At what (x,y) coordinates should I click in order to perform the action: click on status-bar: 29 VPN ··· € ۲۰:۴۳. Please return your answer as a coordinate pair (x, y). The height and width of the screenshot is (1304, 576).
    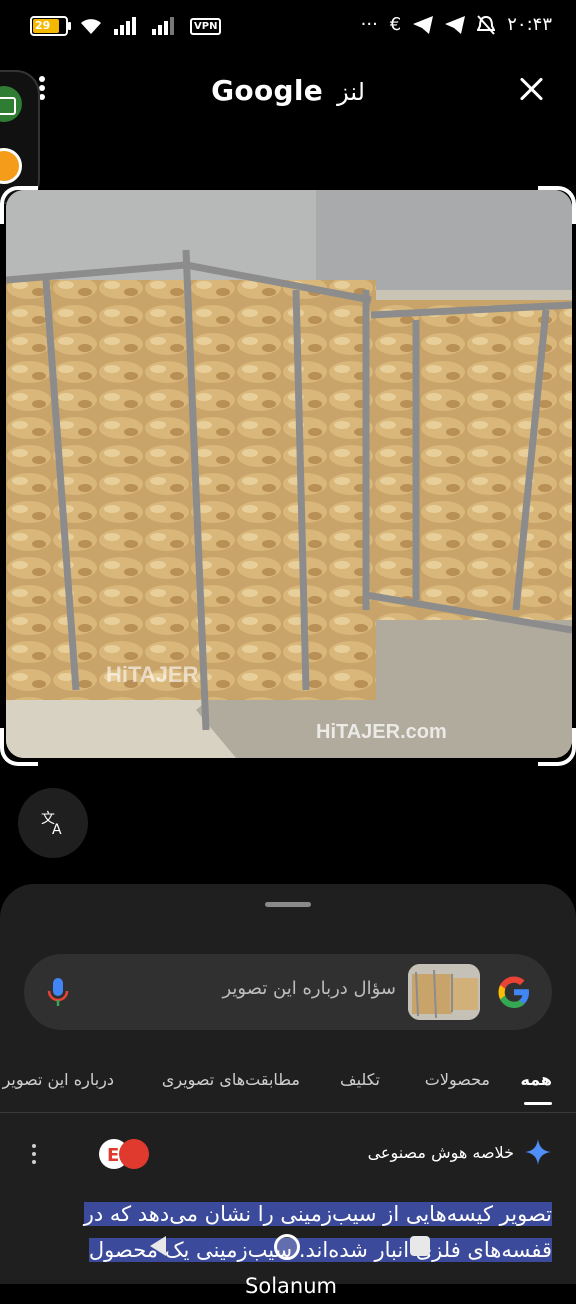
    Looking at the image, I should click on (288, 28).